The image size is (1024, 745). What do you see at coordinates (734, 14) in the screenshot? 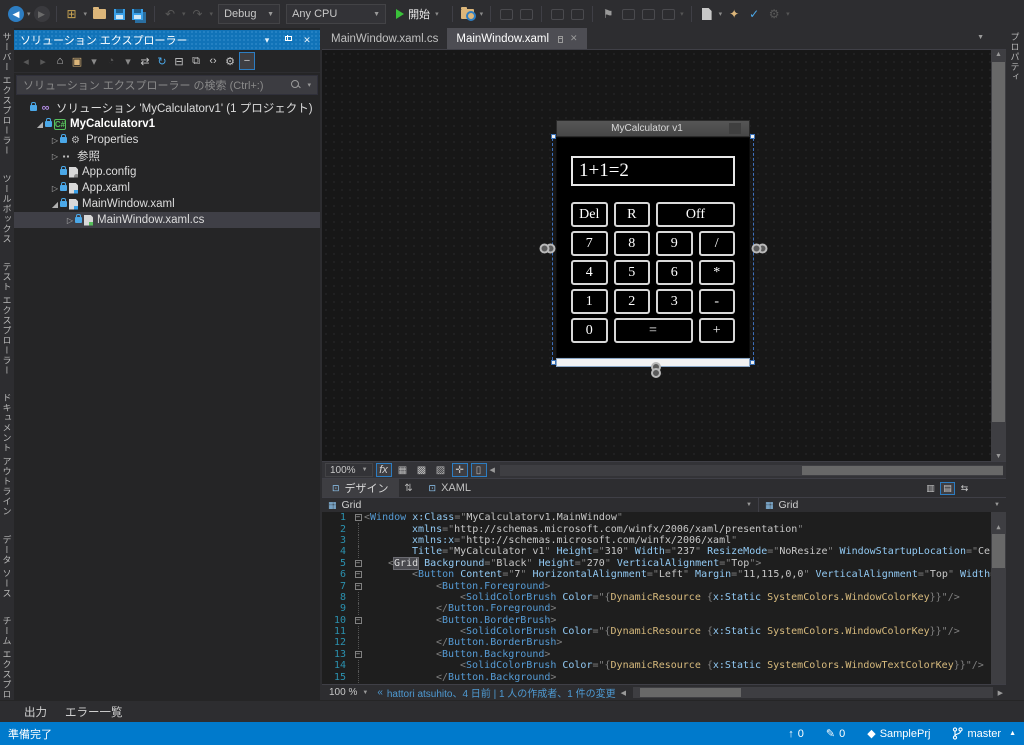
I see `new-item-icon: ✦` at bounding box center [734, 14].